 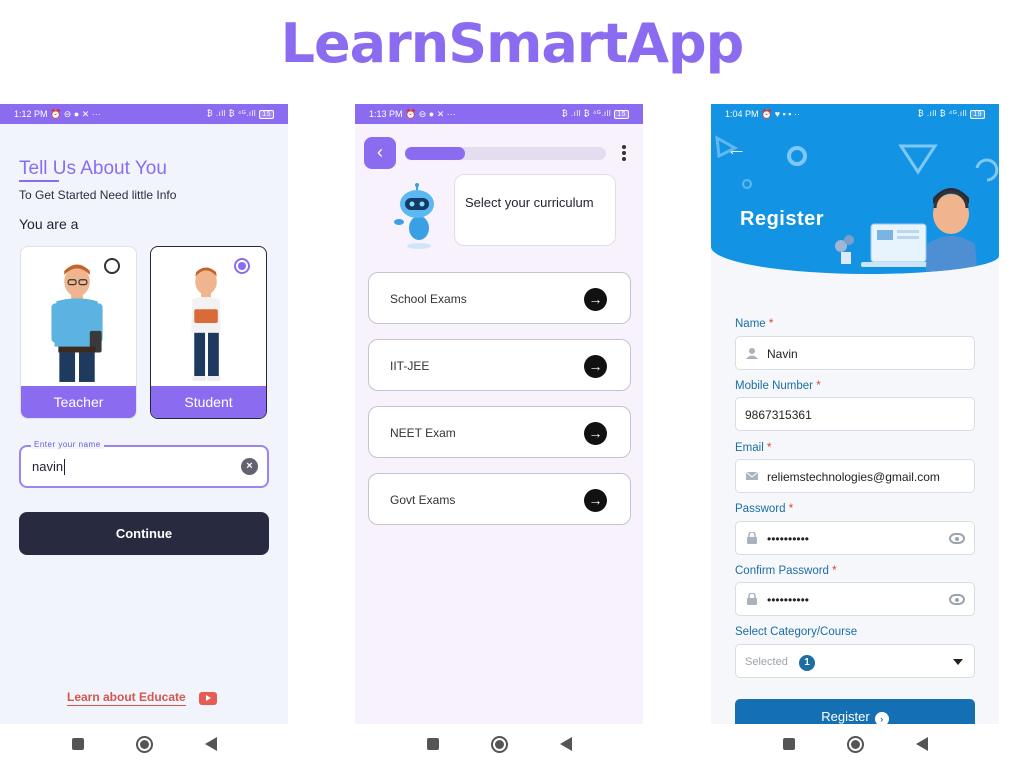 What do you see at coordinates (414, 216) in the screenshot?
I see `robot-mascot-icon` at bounding box center [414, 216].